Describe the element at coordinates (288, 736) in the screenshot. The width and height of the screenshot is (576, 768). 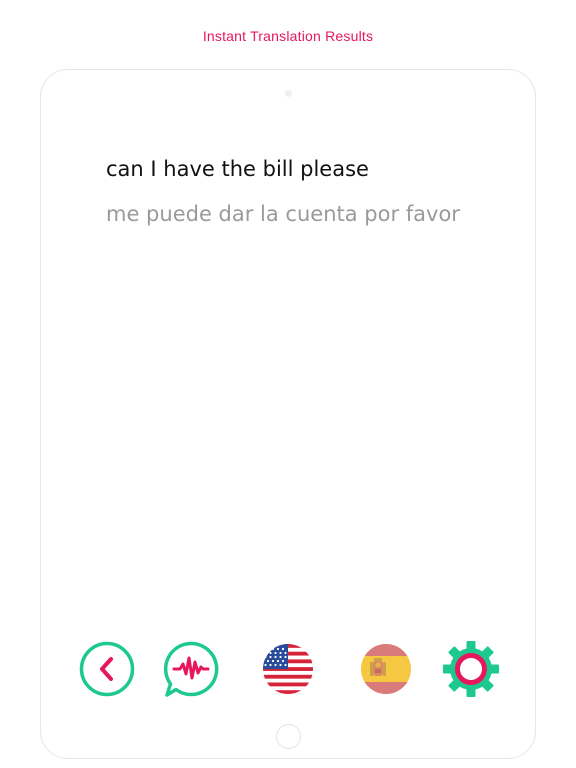
I see `home-button` at that location.